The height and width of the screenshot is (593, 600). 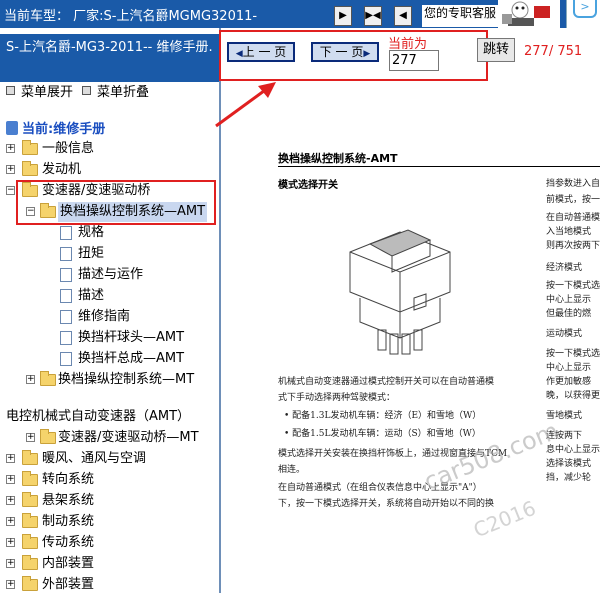 I want to click on tree-item-mt-shift-control: + 换档操纵控制系统—MT, so click(x=109, y=380).